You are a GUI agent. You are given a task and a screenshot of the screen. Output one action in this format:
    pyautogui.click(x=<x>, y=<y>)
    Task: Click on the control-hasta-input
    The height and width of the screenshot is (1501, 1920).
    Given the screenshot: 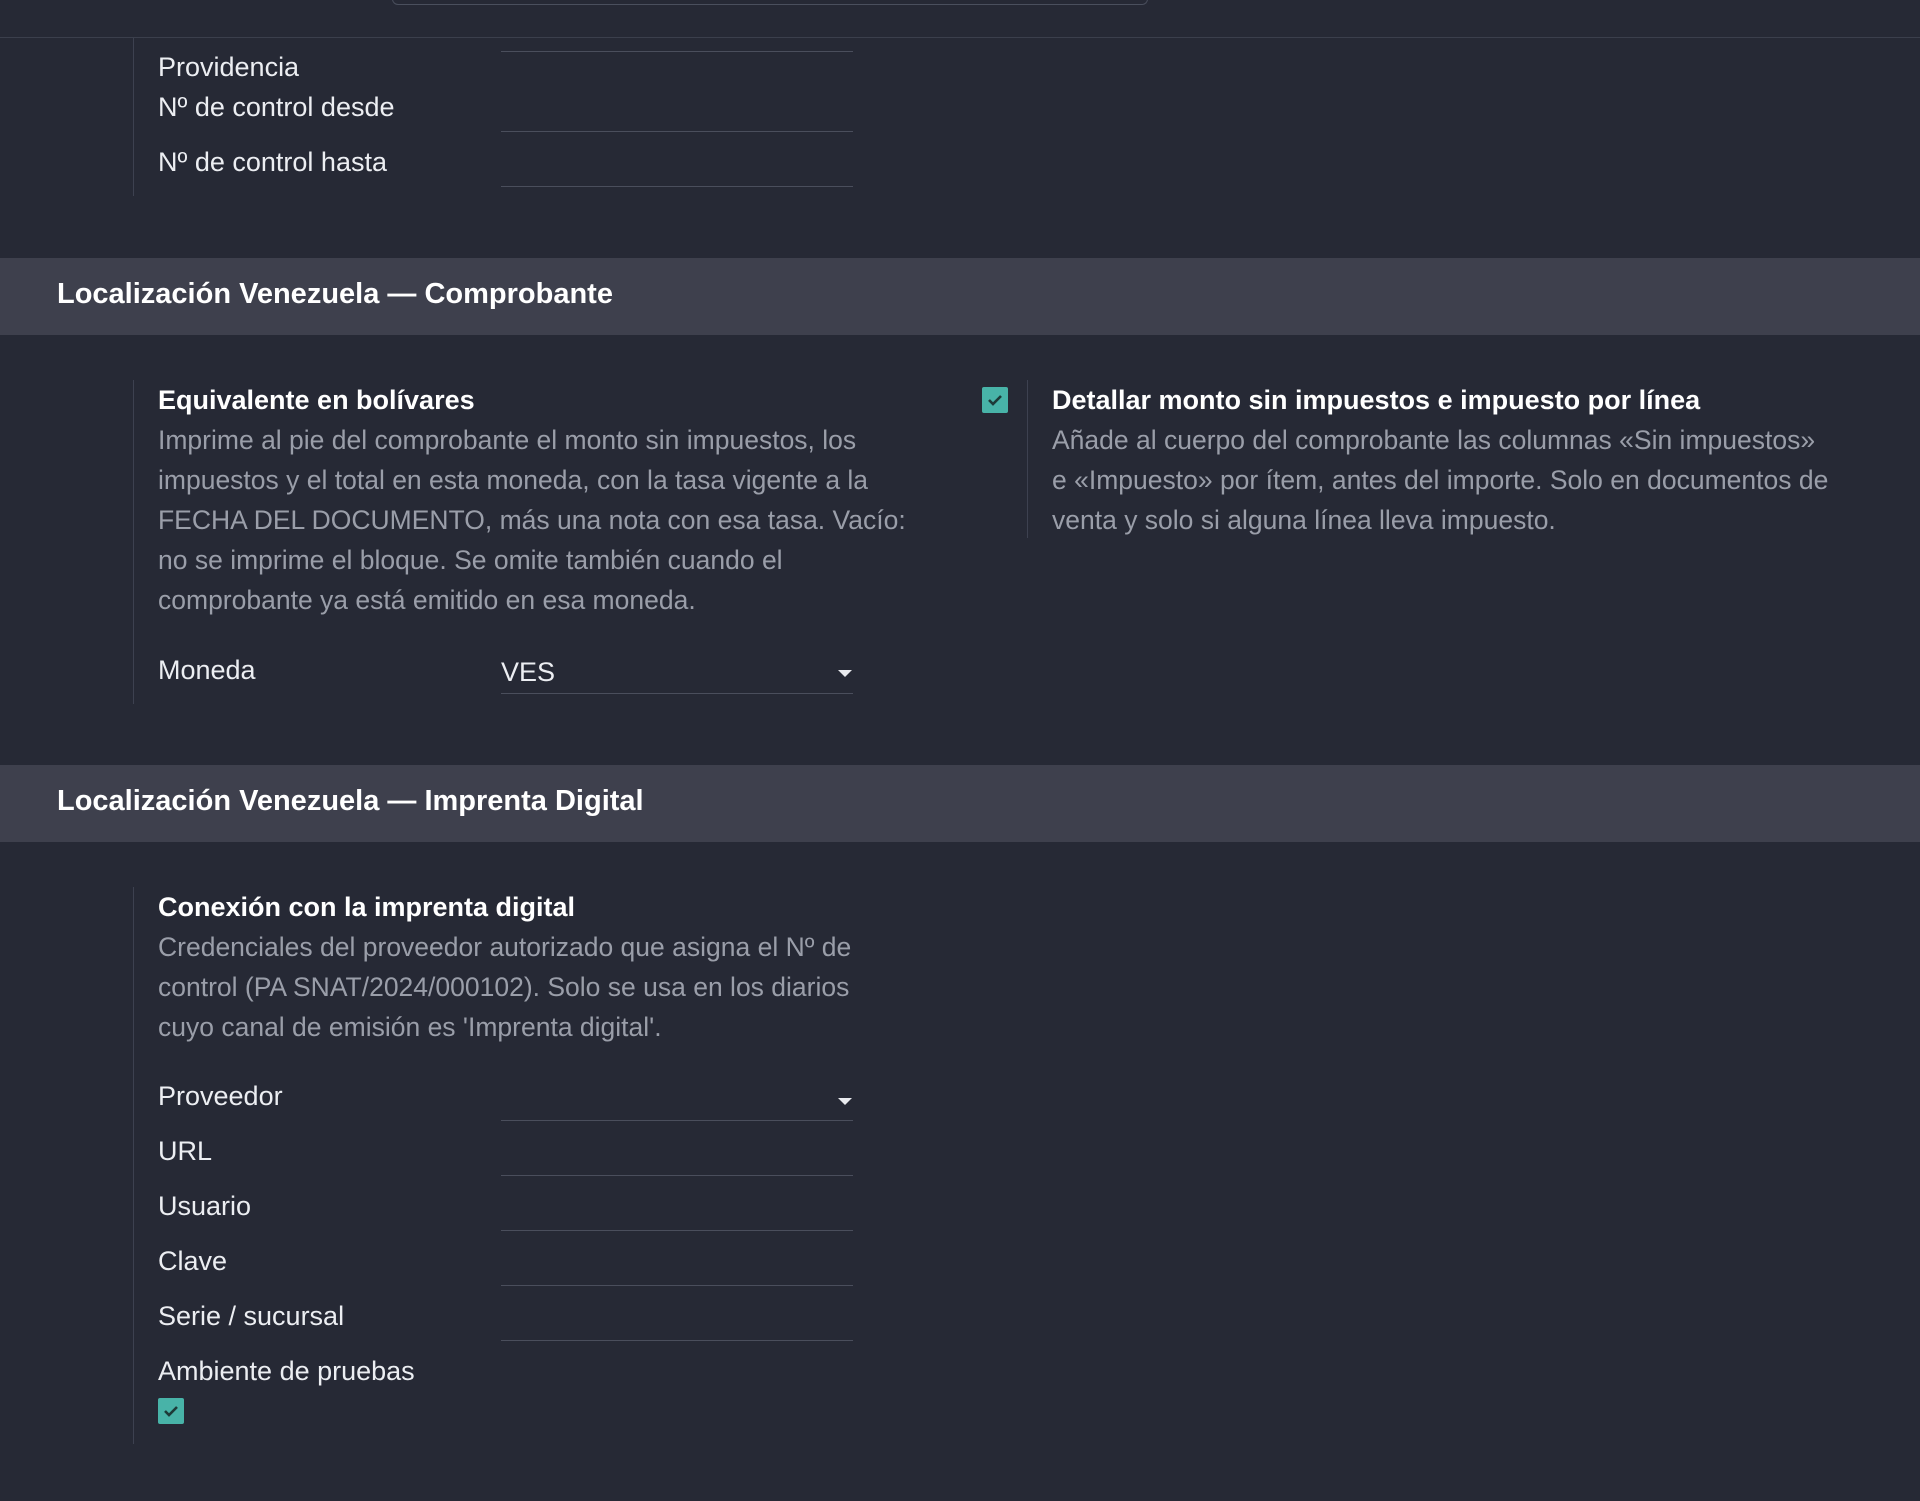 What is the action you would take?
    pyautogui.click(x=677, y=186)
    